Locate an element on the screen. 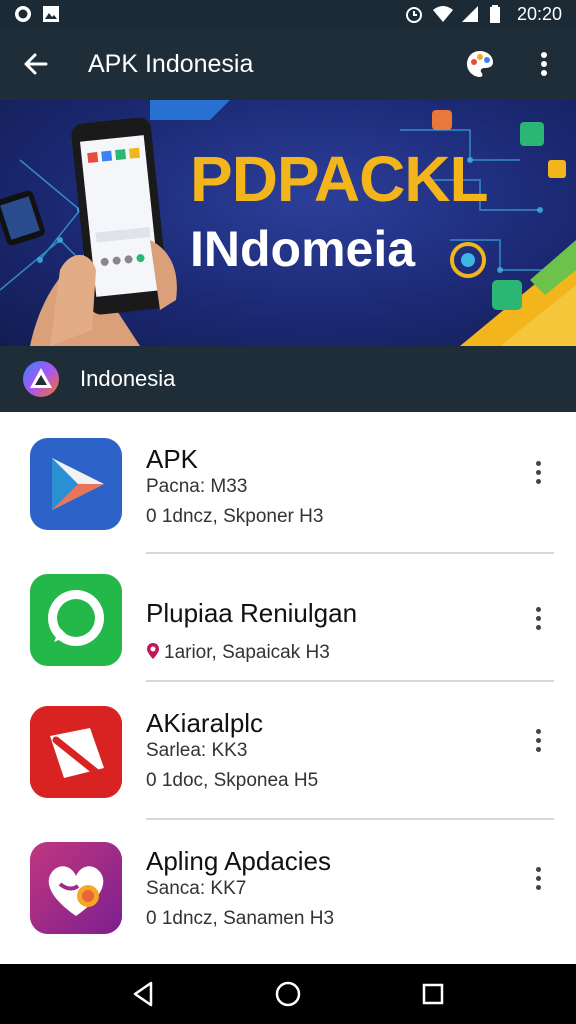 The height and width of the screenshot is (1024, 576). nav-back-button is located at coordinates (143, 994).